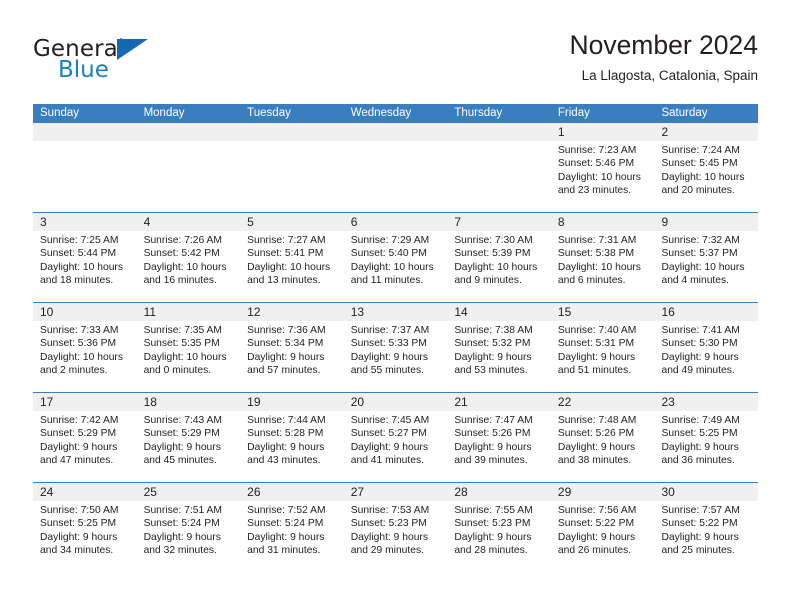  What do you see at coordinates (499, 402) in the screenshot?
I see `day-number-band: 21` at bounding box center [499, 402].